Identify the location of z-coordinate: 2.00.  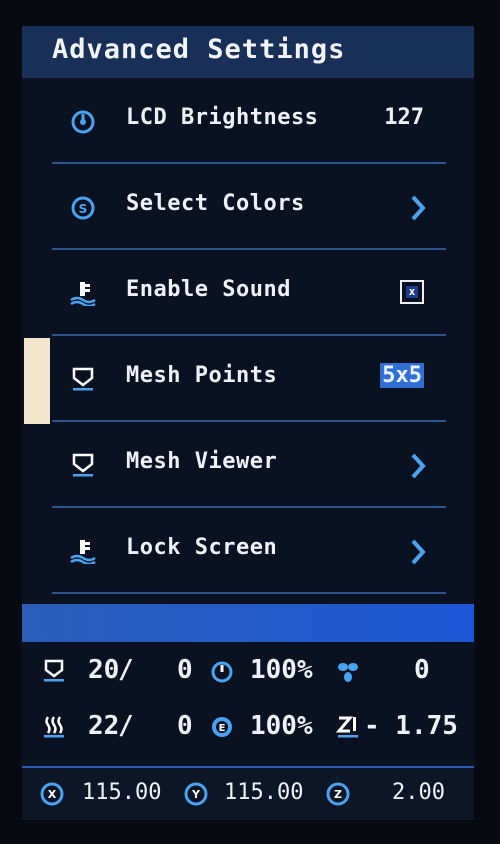
(418, 792).